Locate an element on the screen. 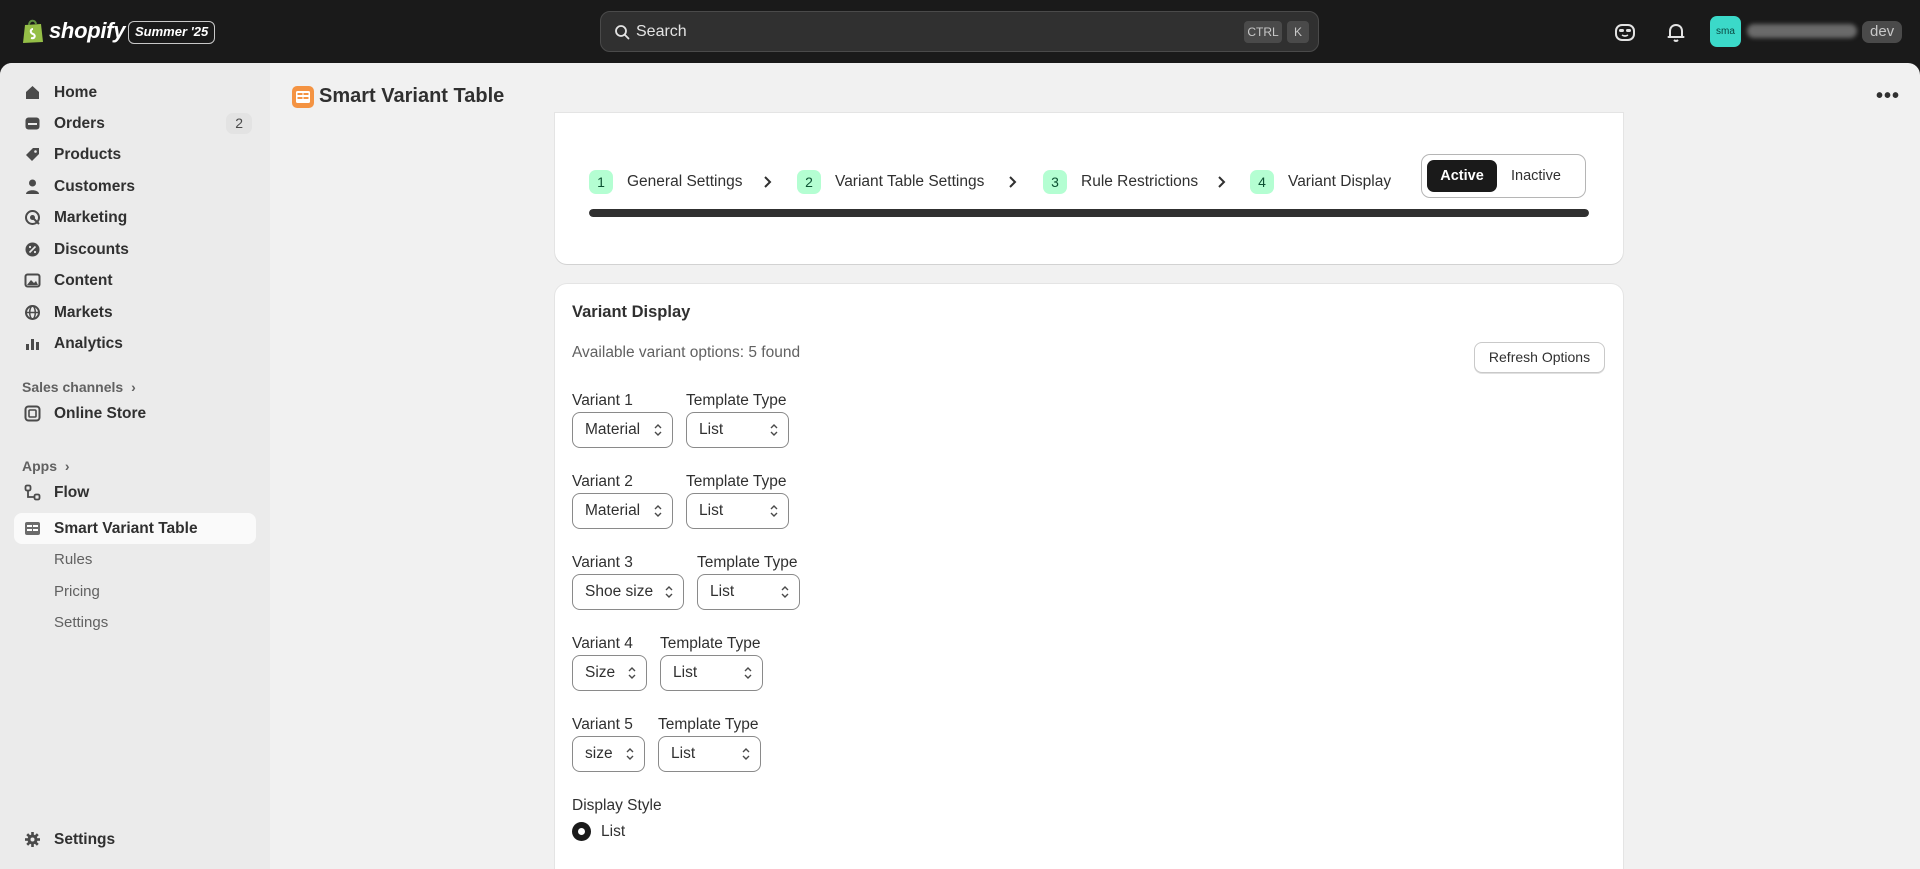  refresh-options-button: Refresh Options is located at coordinates (1539, 357).